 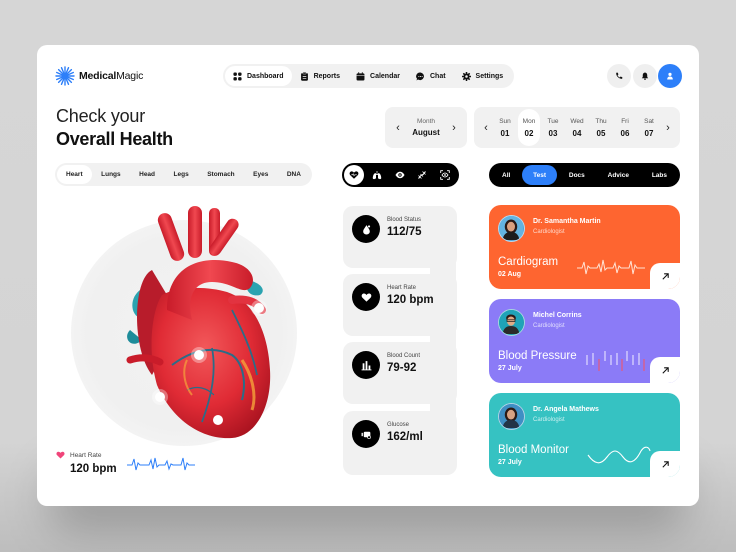 What do you see at coordinates (402, 288) in the screenshot?
I see `stat-label: Heart Rate` at bounding box center [402, 288].